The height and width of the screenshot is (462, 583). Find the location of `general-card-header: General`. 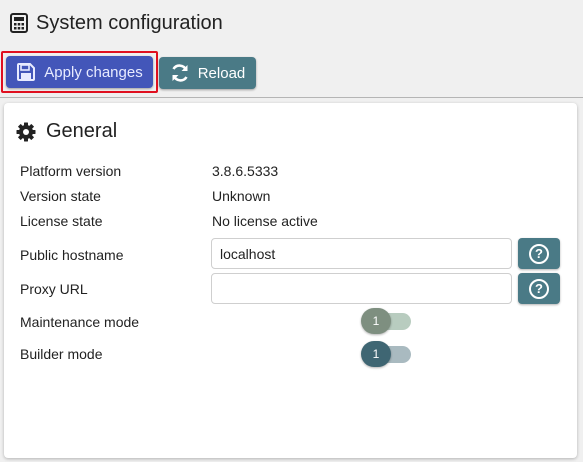

general-card-header: General is located at coordinates (66, 131).